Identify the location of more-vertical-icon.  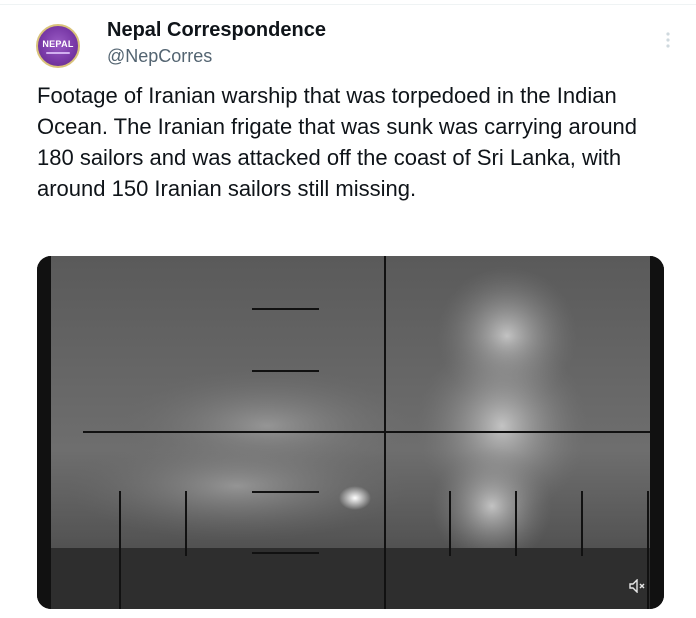
(668, 40).